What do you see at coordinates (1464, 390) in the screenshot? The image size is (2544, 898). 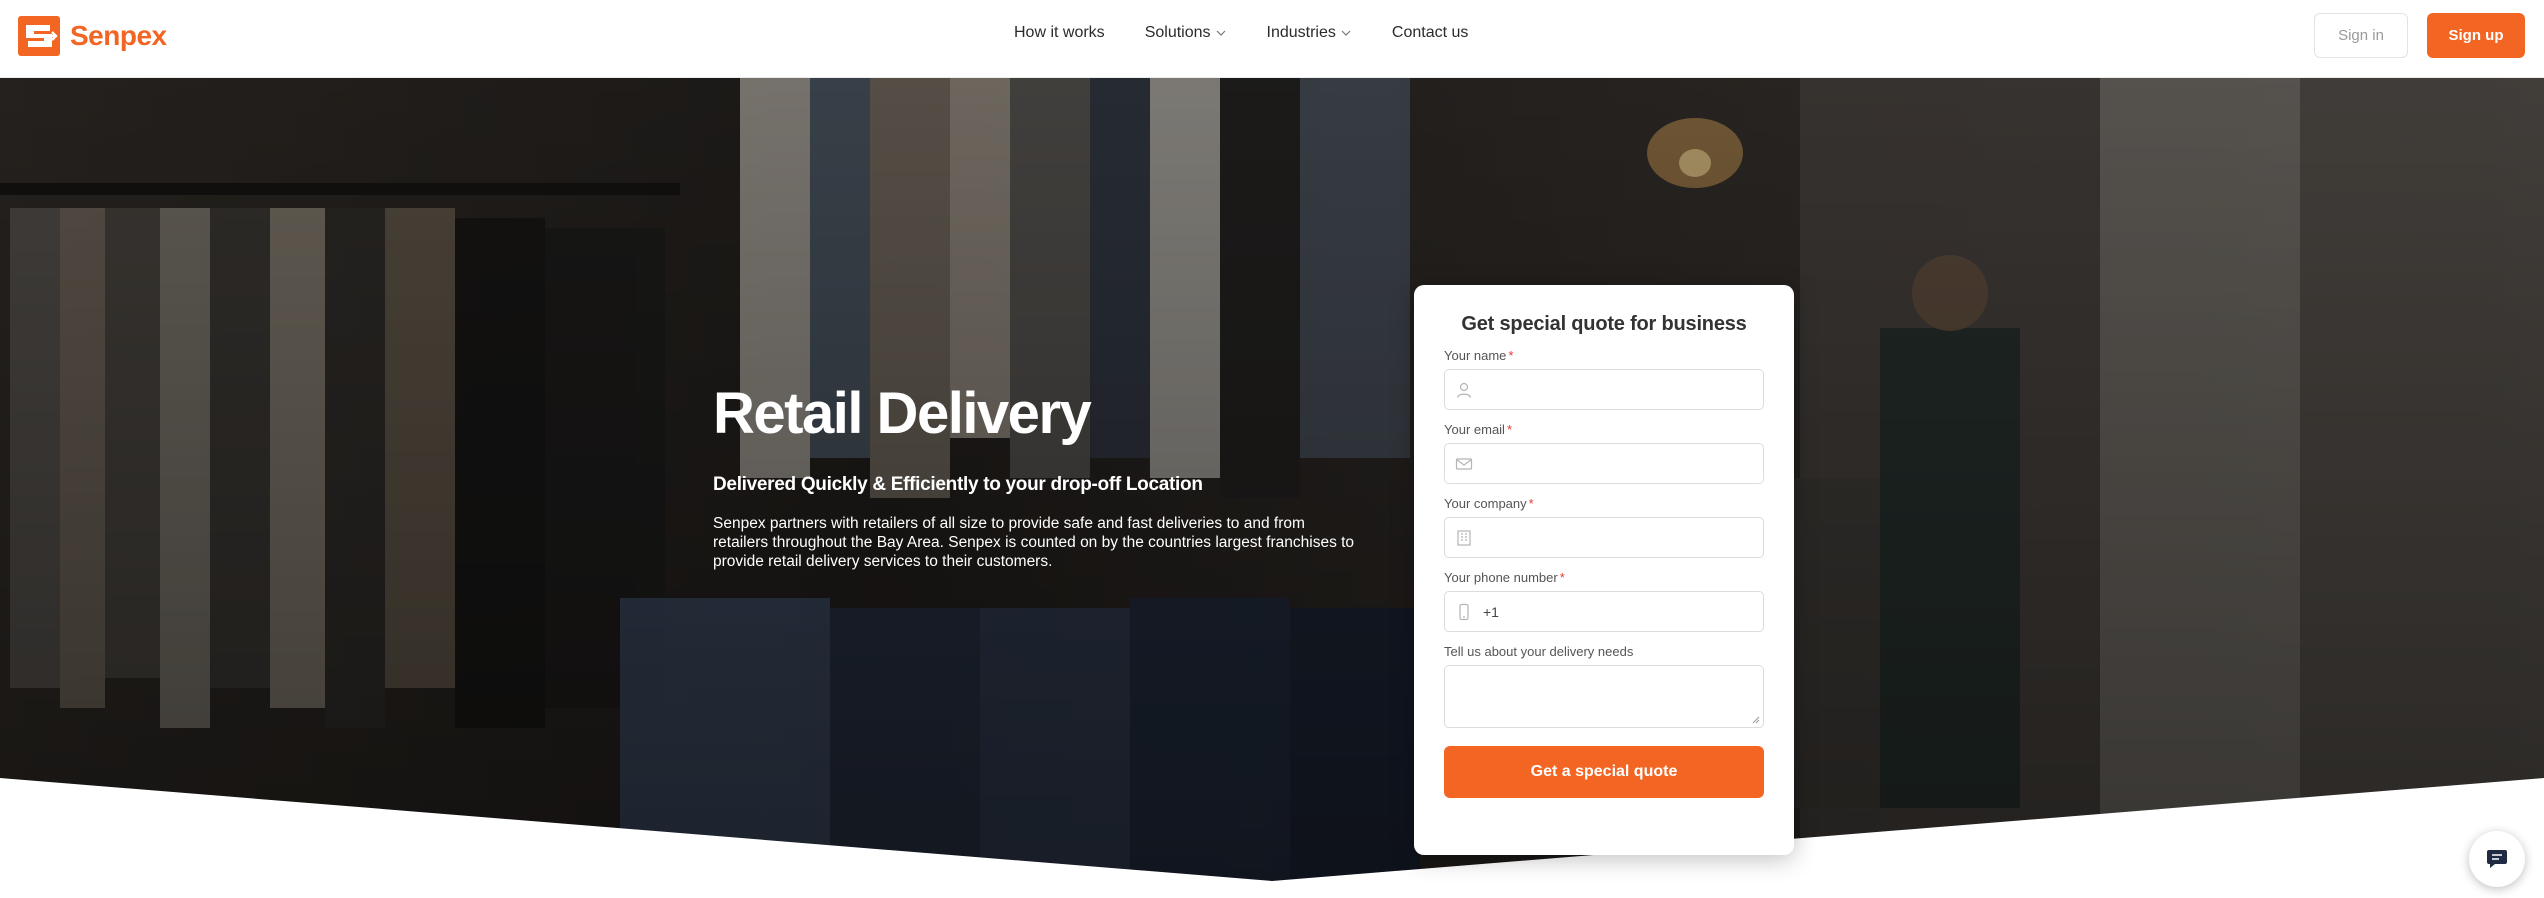 I see `user-icon` at bounding box center [1464, 390].